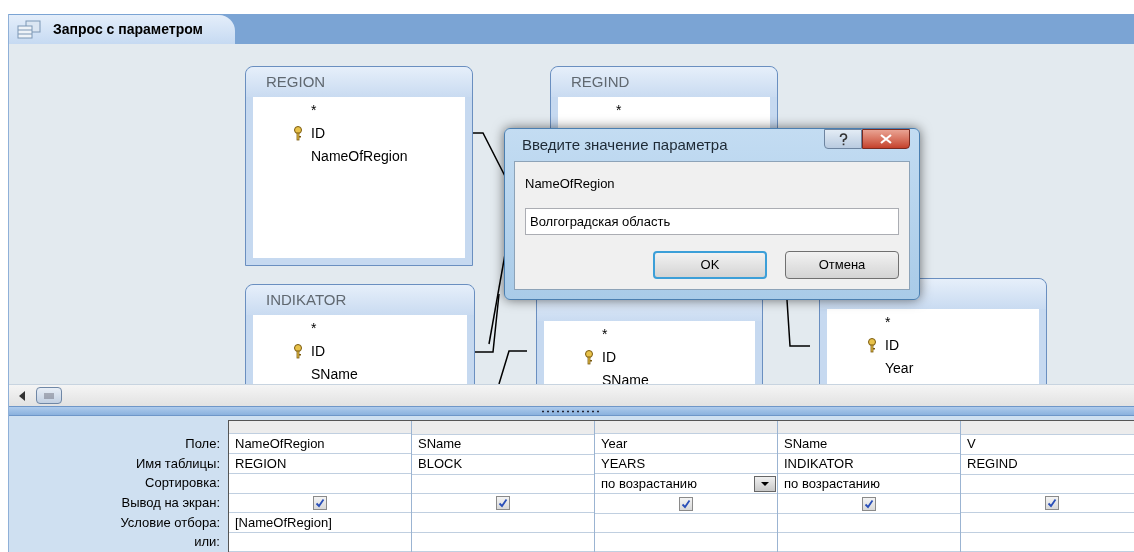 This screenshot has height=552, width=1134. What do you see at coordinates (306, 299) in the screenshot?
I see `table-title: INDIKATOR` at bounding box center [306, 299].